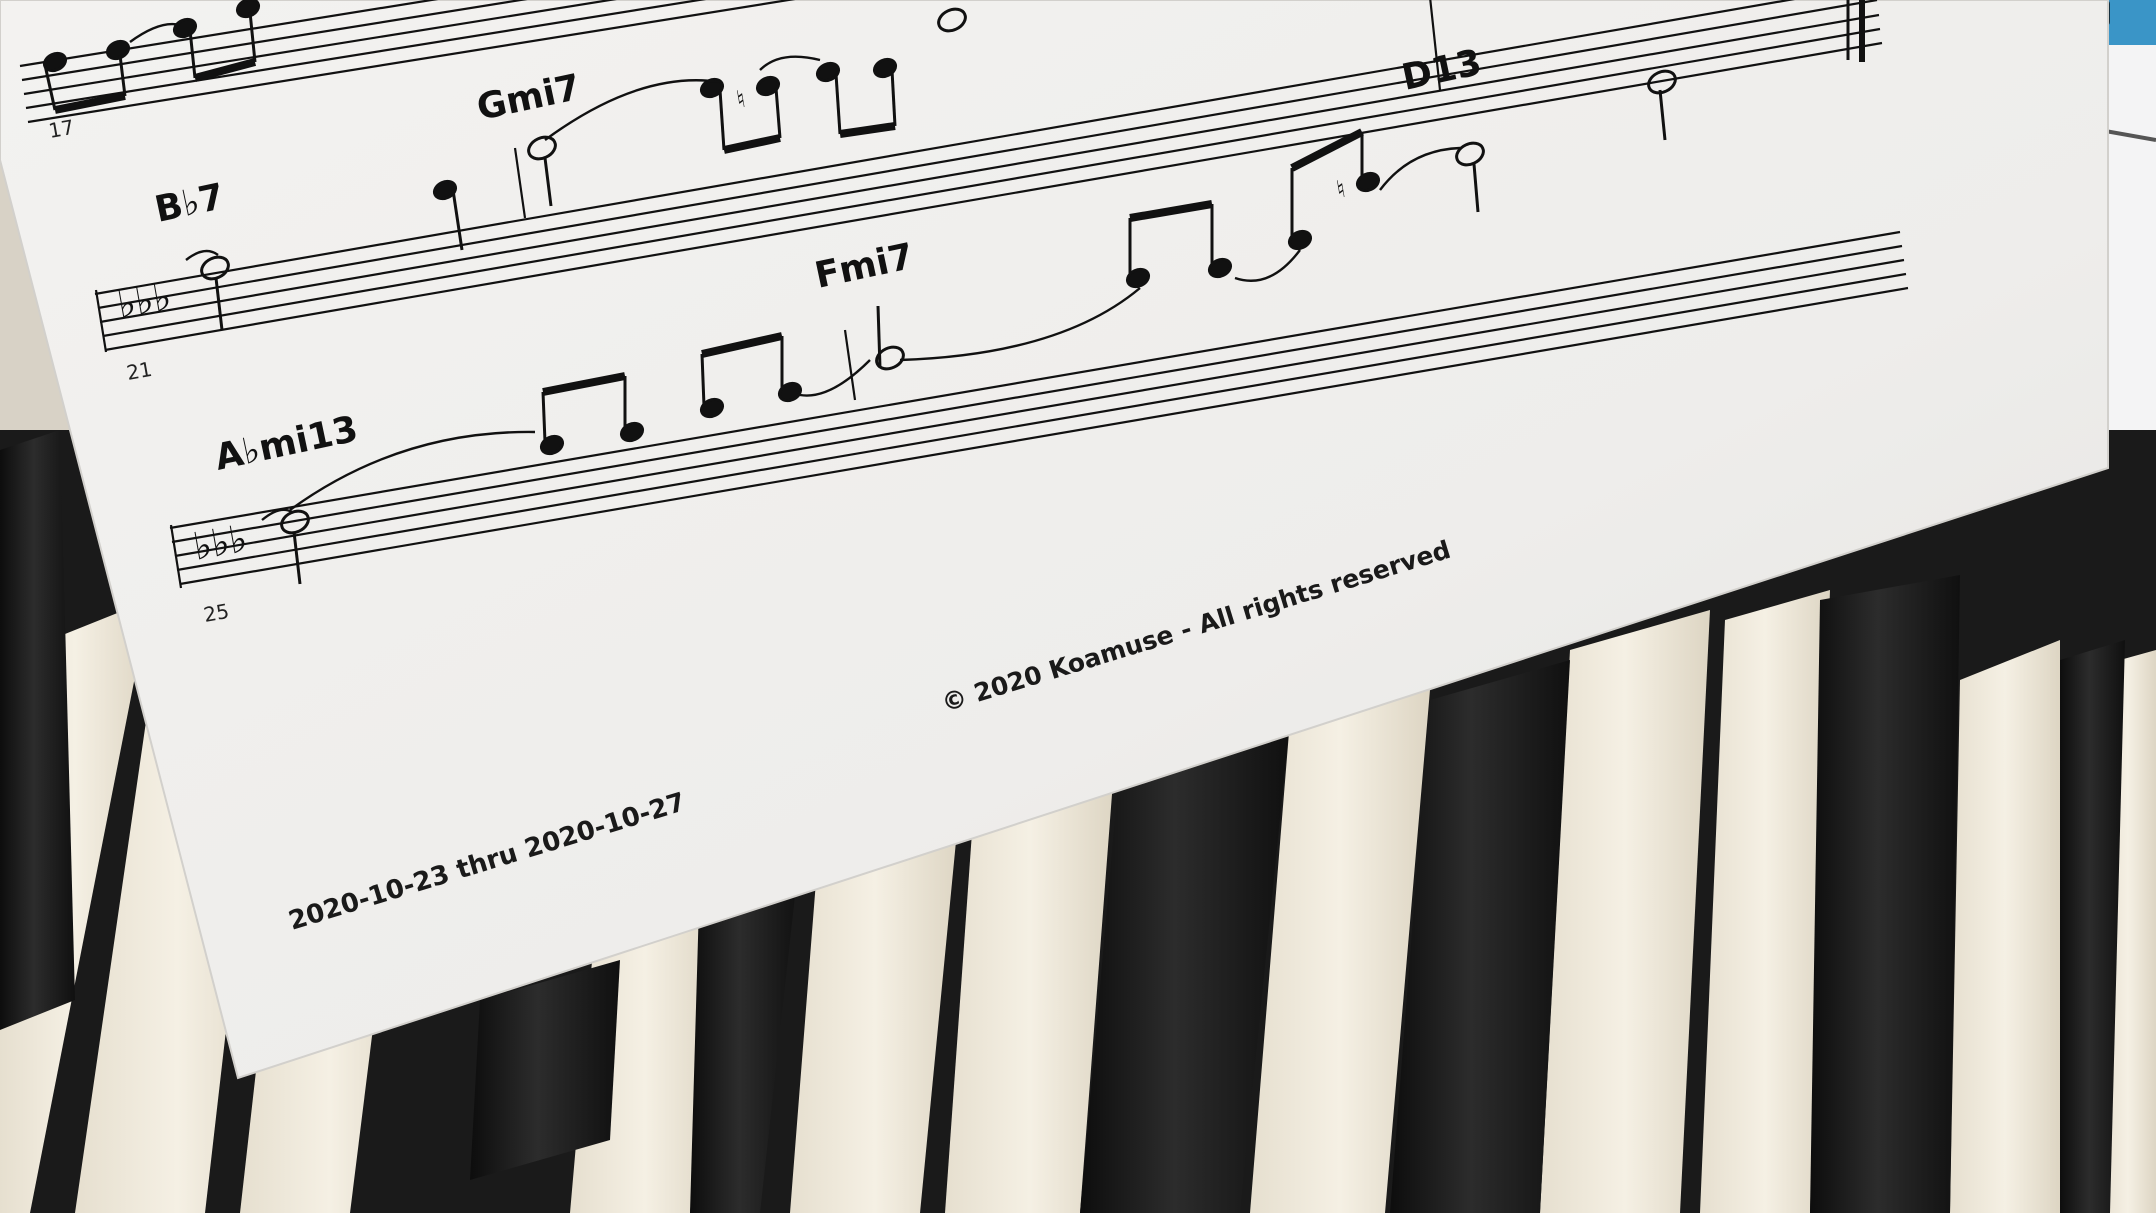  I want to click on bar-number-25: 25, so click(216, 613).